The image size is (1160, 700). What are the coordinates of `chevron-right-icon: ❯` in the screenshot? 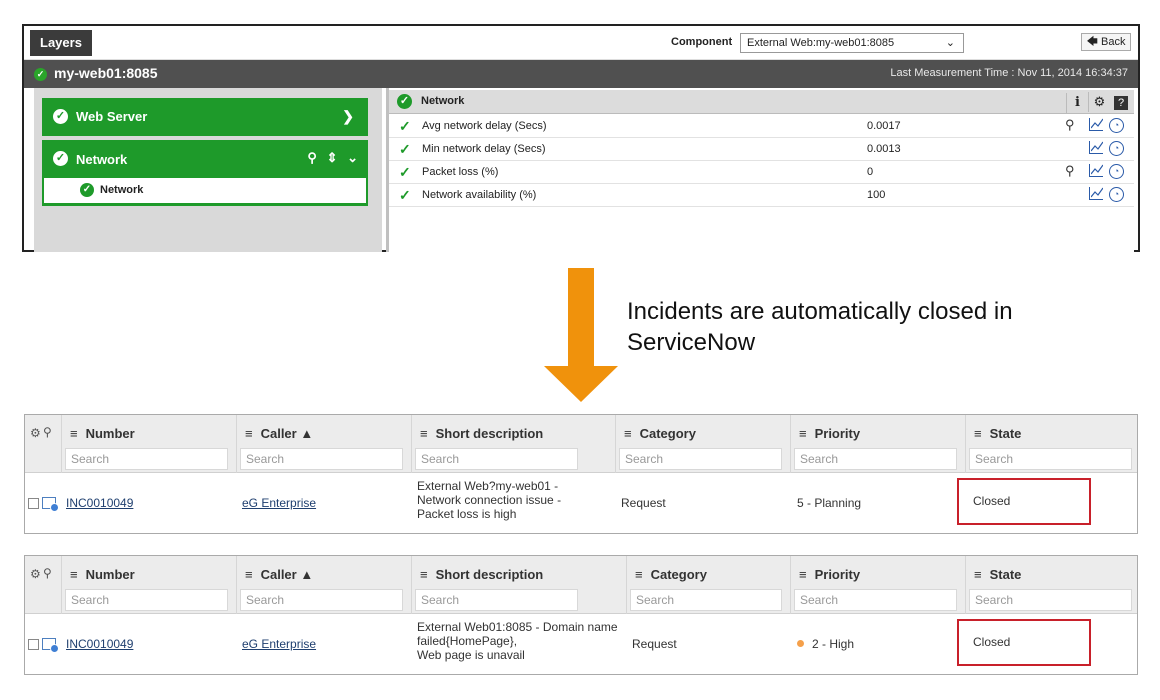 It's located at (348, 116).